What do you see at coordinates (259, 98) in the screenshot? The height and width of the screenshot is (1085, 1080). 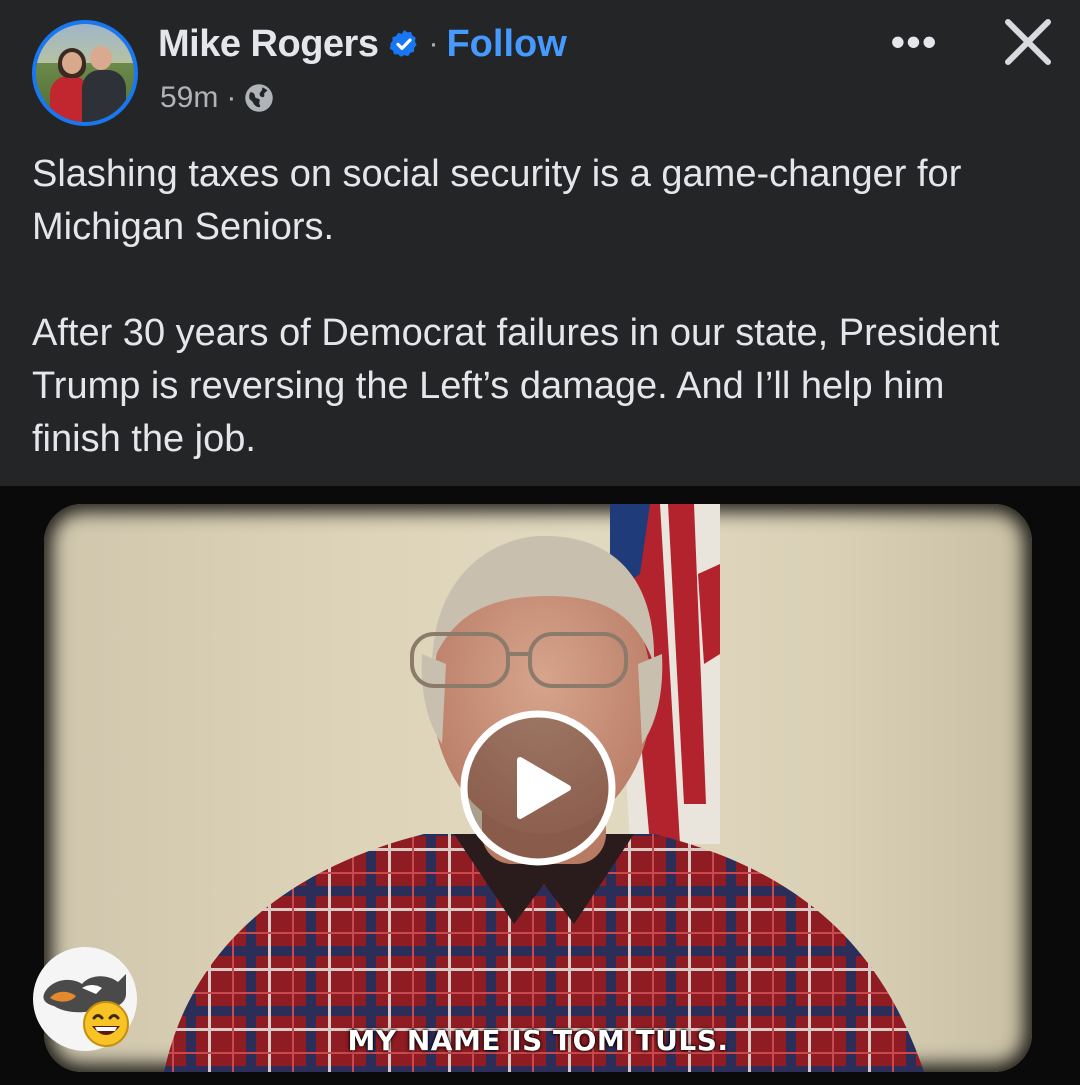 I see `globe-icon` at bounding box center [259, 98].